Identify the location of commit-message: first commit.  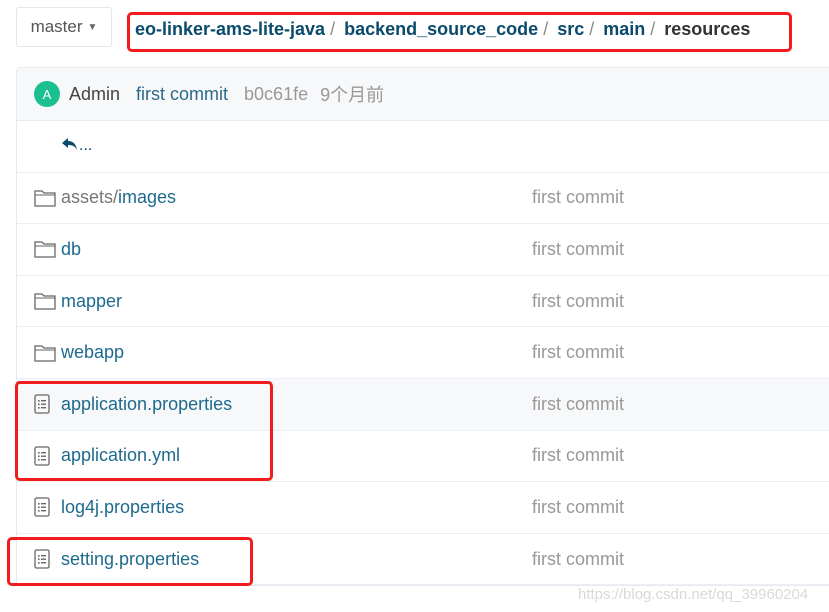
(182, 94).